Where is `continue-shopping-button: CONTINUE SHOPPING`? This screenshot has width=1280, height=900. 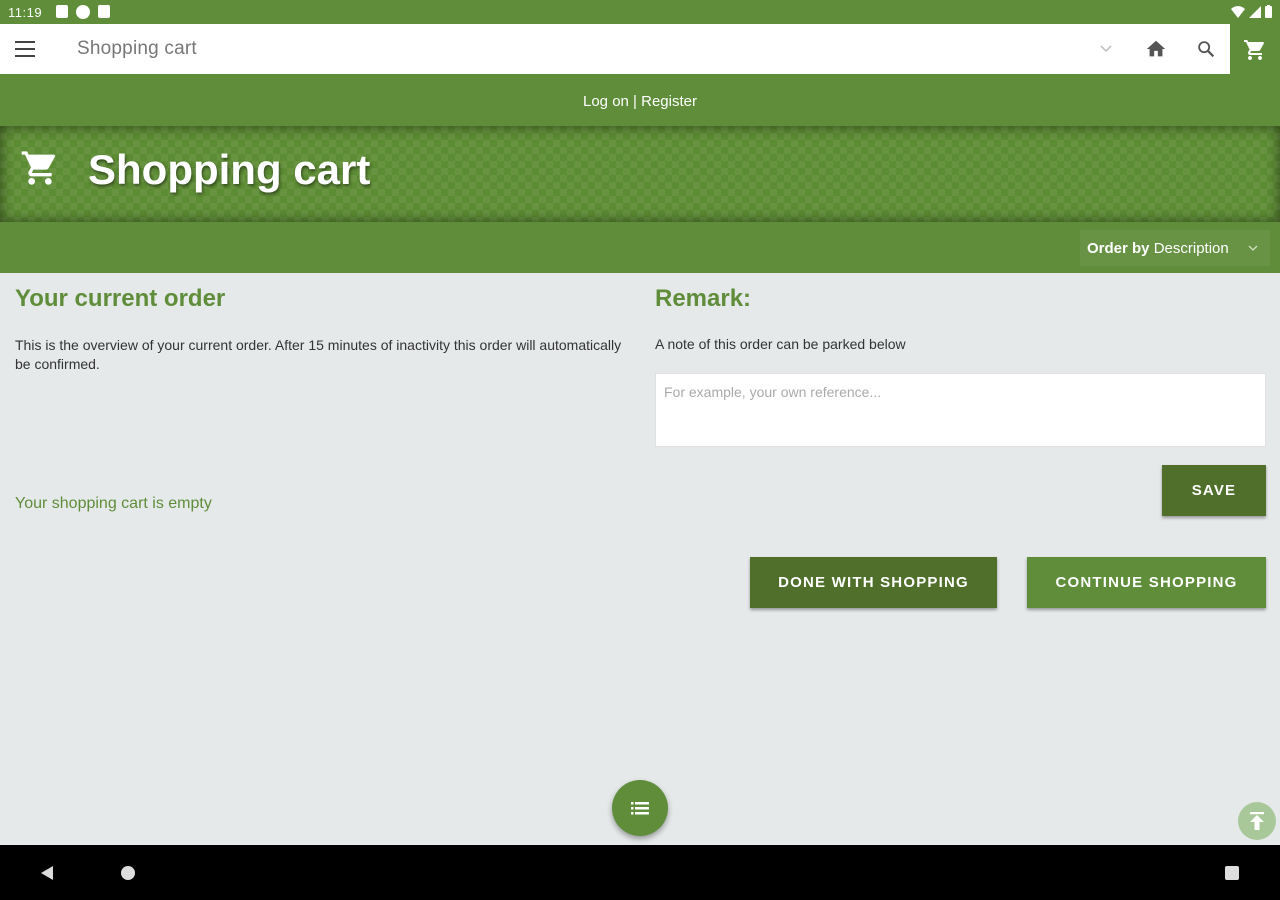
continue-shopping-button: CONTINUE SHOPPING is located at coordinates (1146, 582).